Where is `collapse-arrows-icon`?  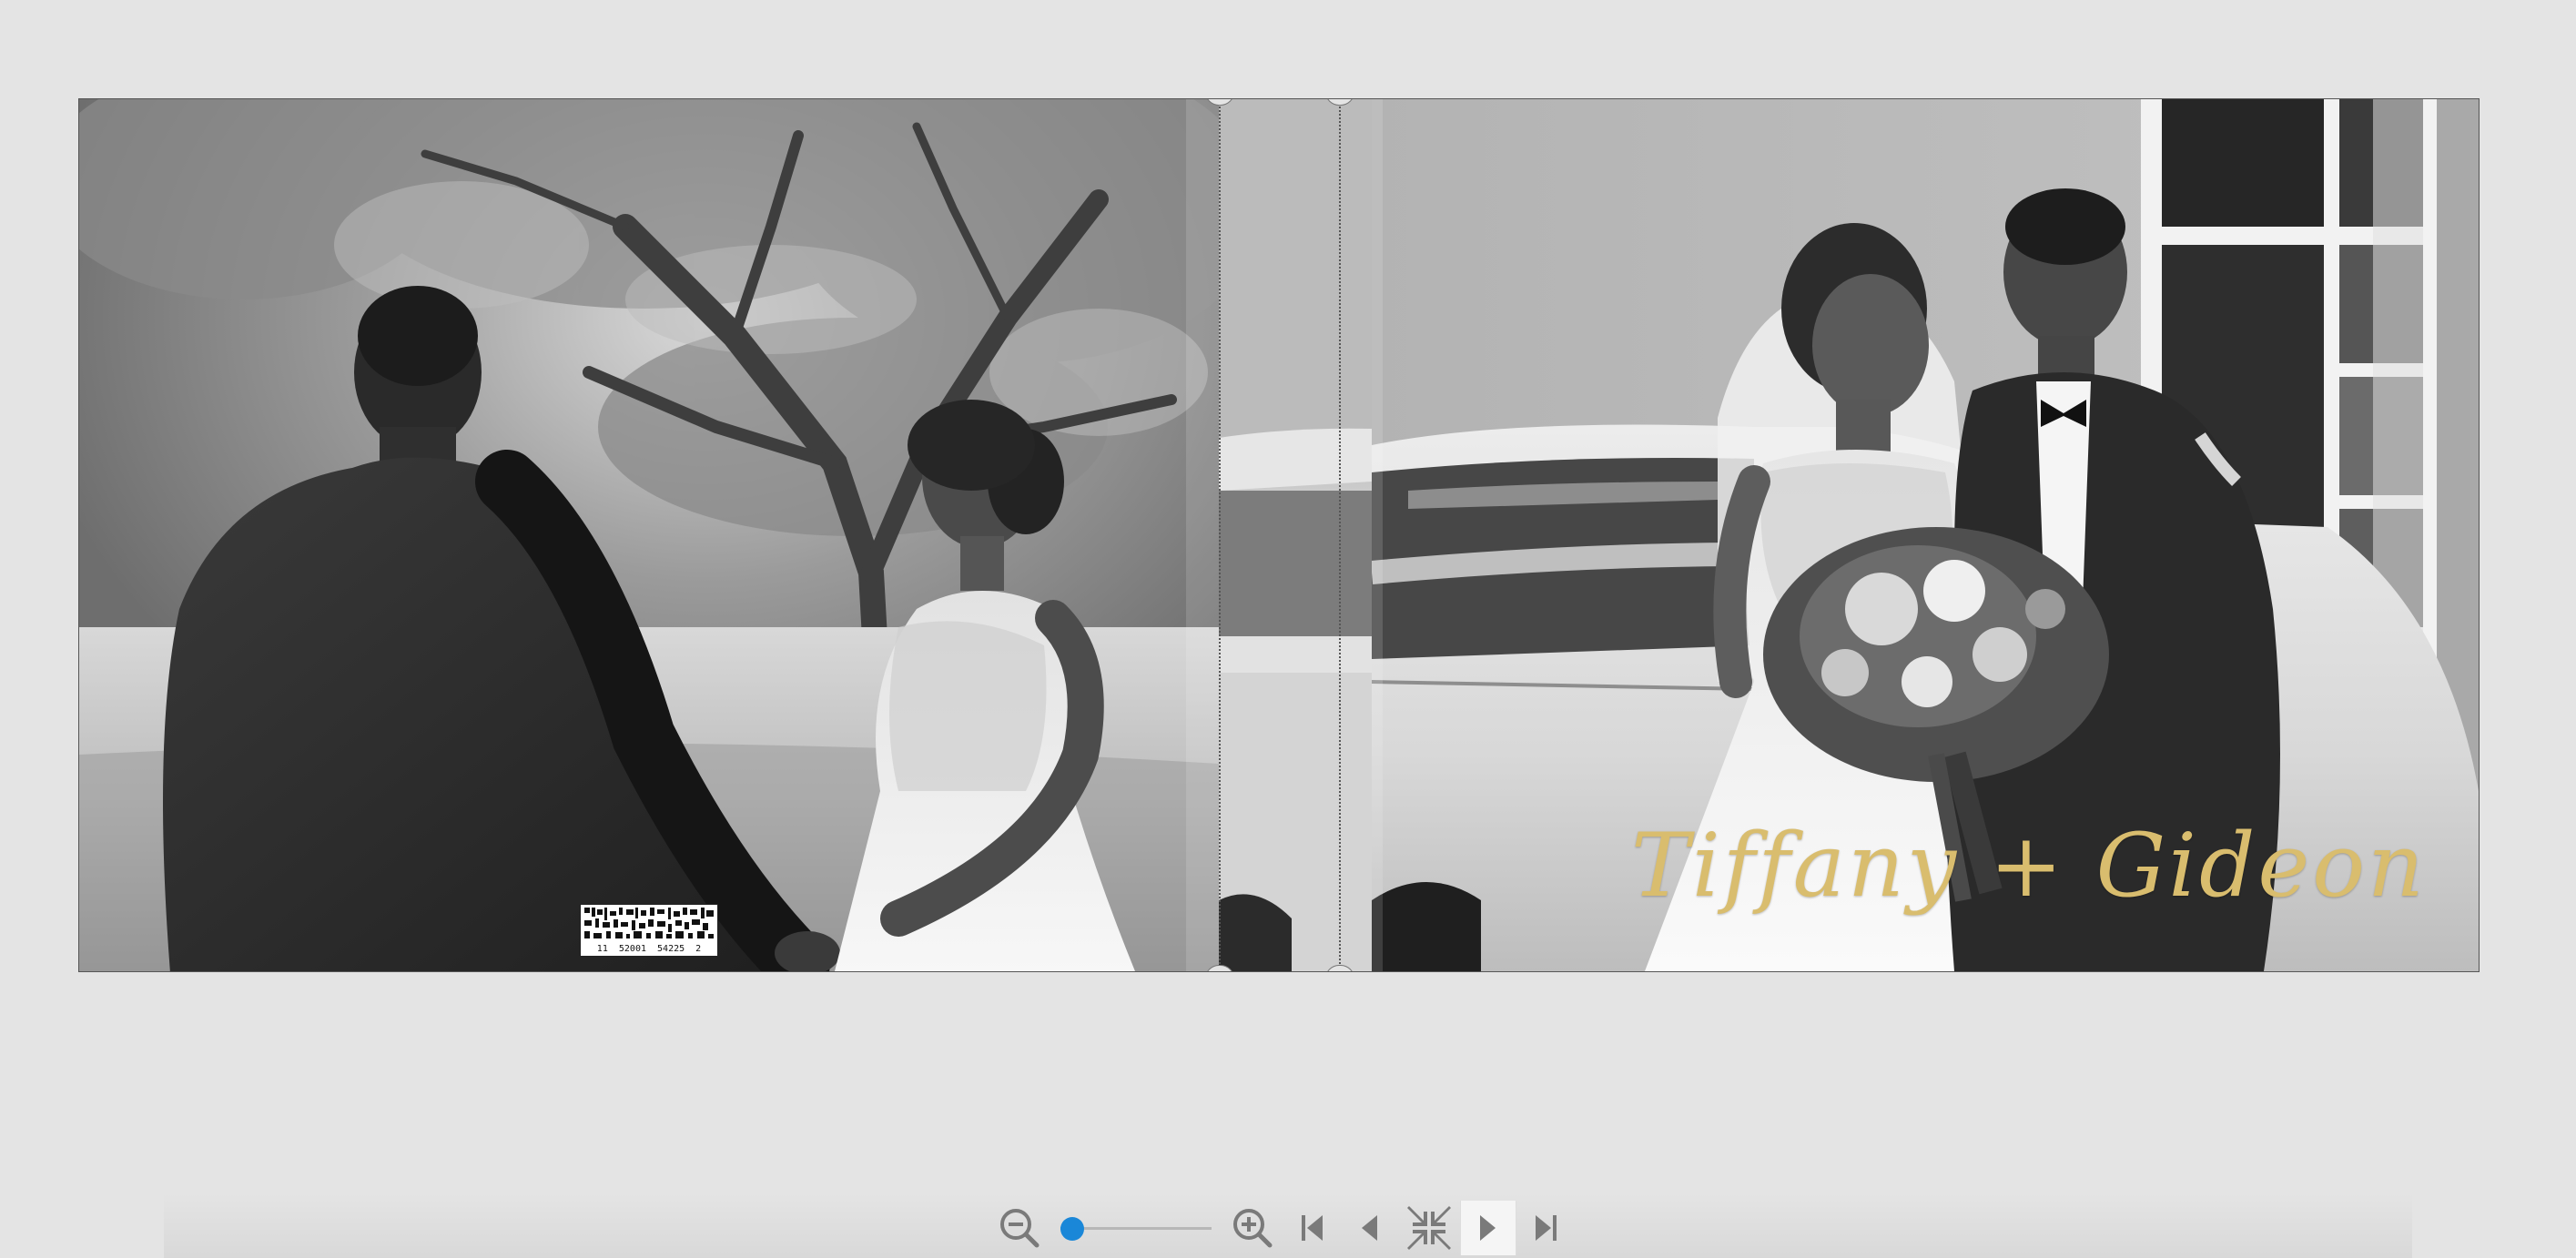 collapse-arrows-icon is located at coordinates (1429, 1228).